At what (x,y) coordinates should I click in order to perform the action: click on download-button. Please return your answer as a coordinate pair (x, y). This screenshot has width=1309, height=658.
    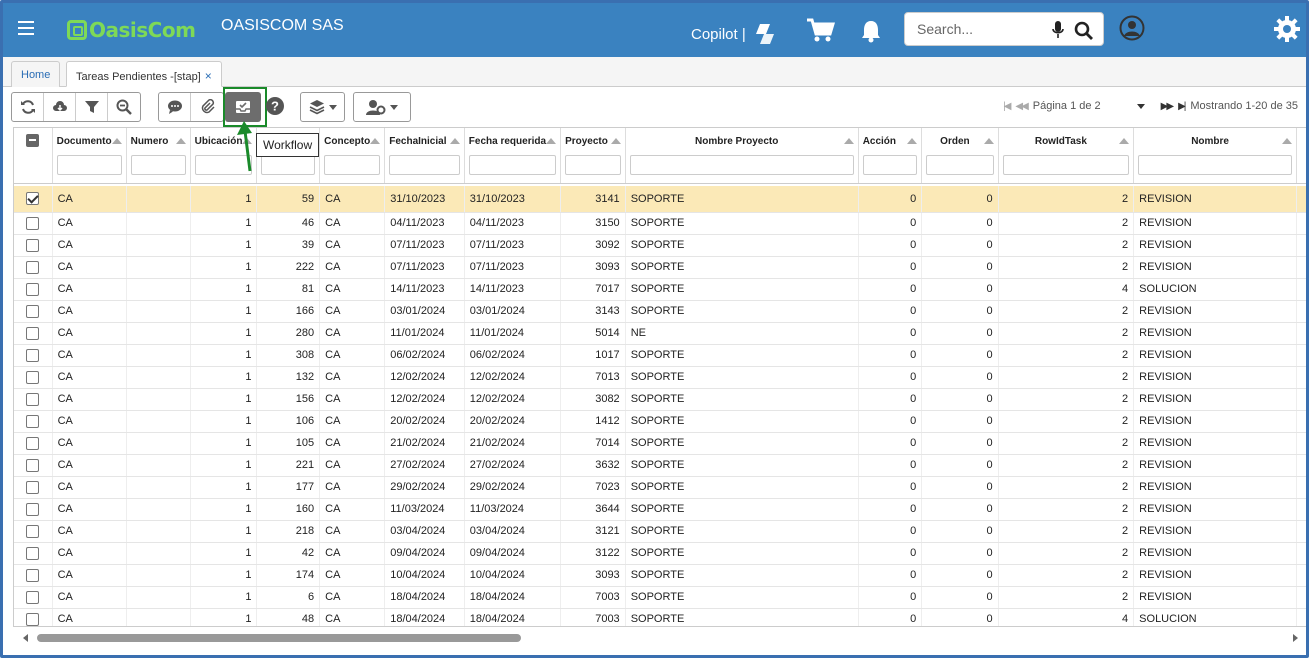
    Looking at the image, I should click on (60, 107).